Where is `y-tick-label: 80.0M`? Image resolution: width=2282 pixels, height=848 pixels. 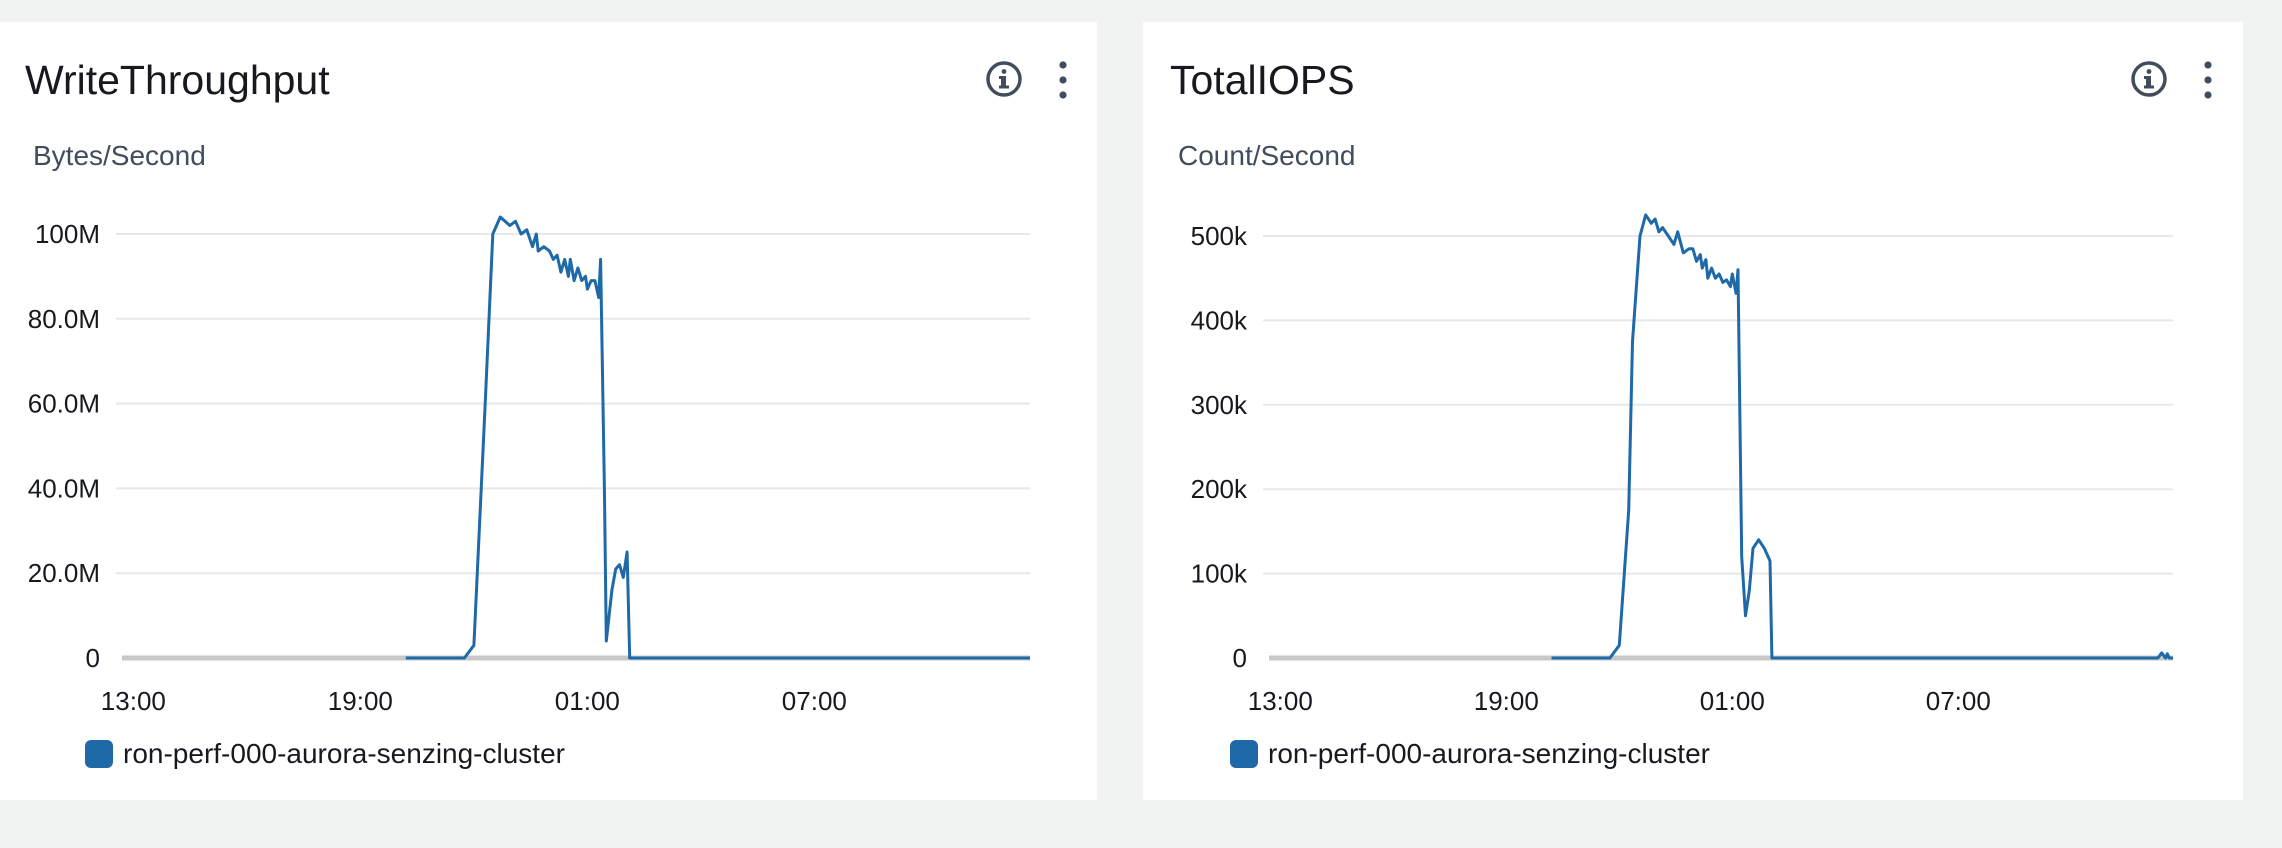 y-tick-label: 80.0M is located at coordinates (64, 319).